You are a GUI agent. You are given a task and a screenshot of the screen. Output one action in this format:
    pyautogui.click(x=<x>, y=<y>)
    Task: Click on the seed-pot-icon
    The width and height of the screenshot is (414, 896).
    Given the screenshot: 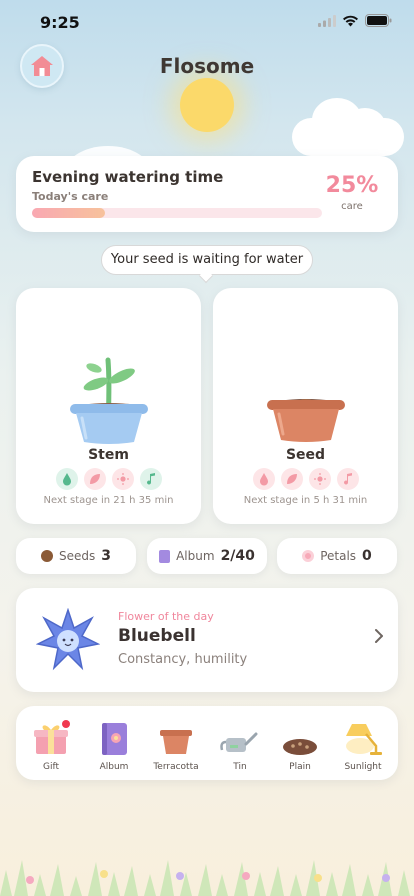 What is the action you would take?
    pyautogui.click(x=306, y=420)
    